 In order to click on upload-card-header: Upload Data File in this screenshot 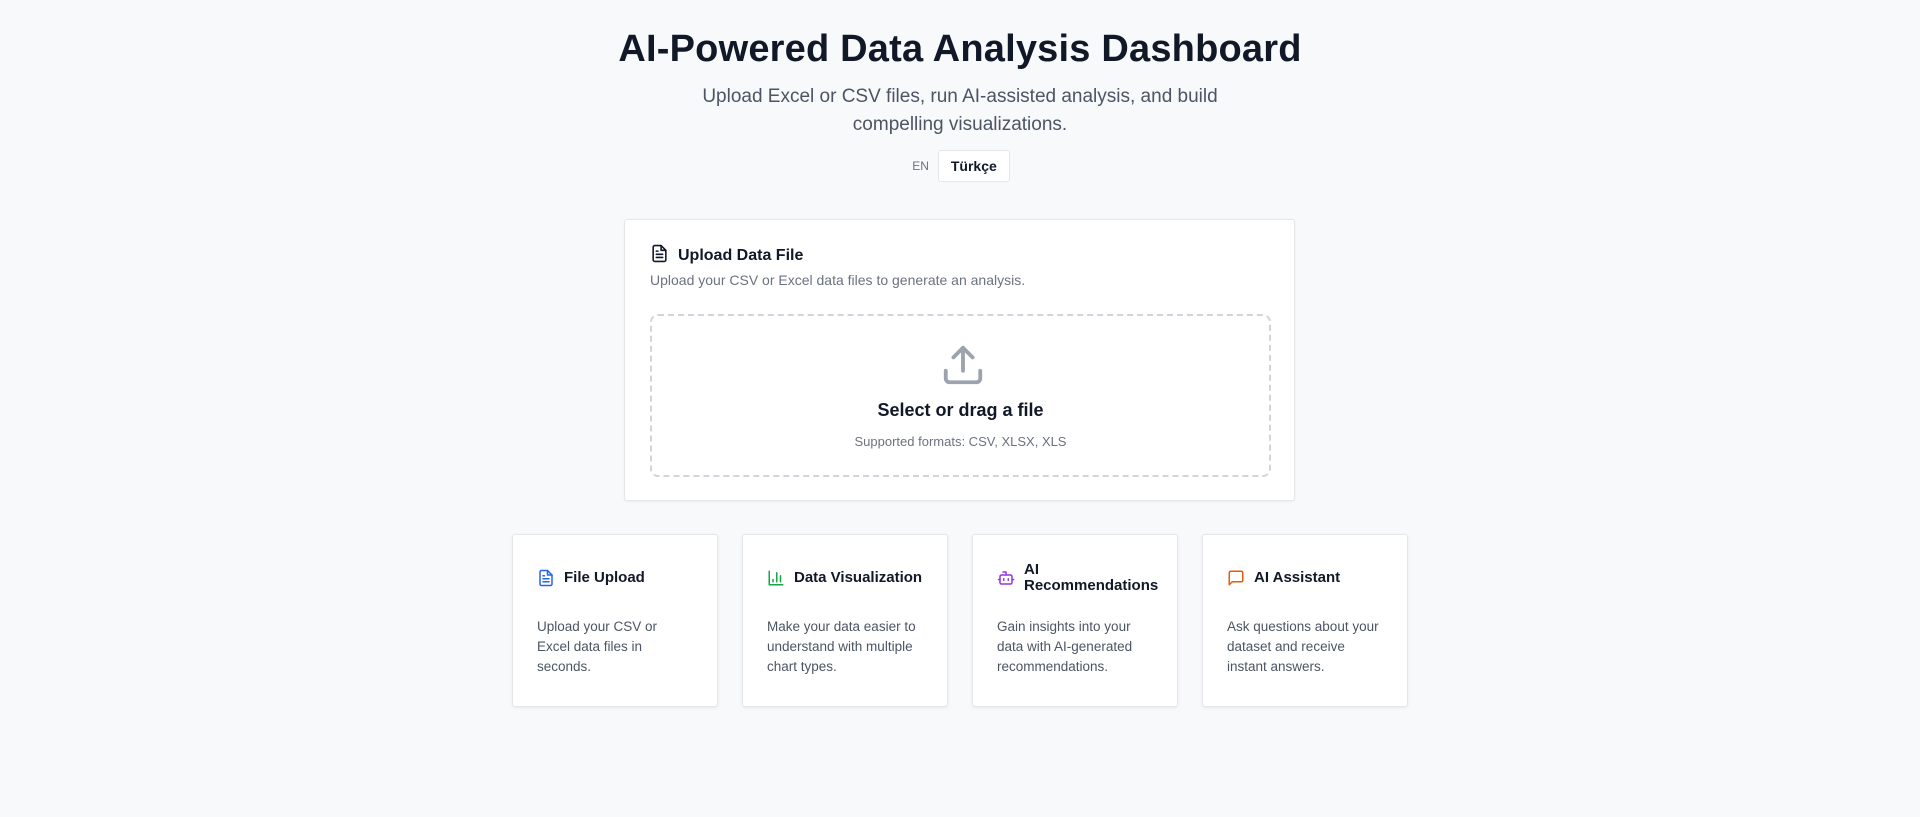, I will do `click(726, 256)`.